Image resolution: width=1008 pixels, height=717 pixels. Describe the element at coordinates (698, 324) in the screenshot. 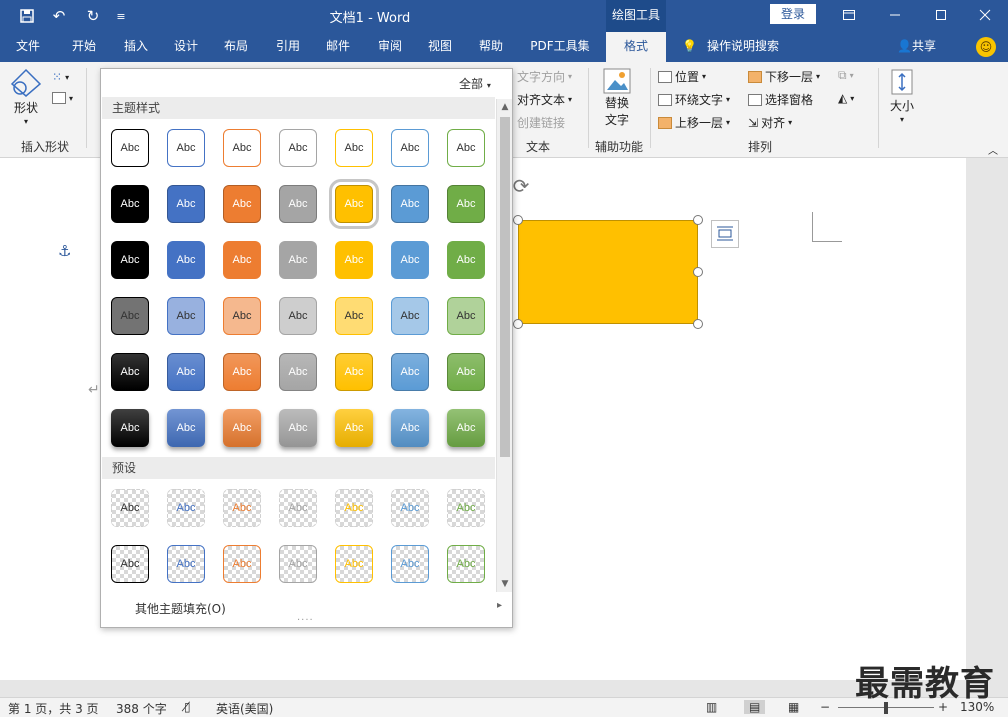

I see `resize-handle-bottom-right` at that location.